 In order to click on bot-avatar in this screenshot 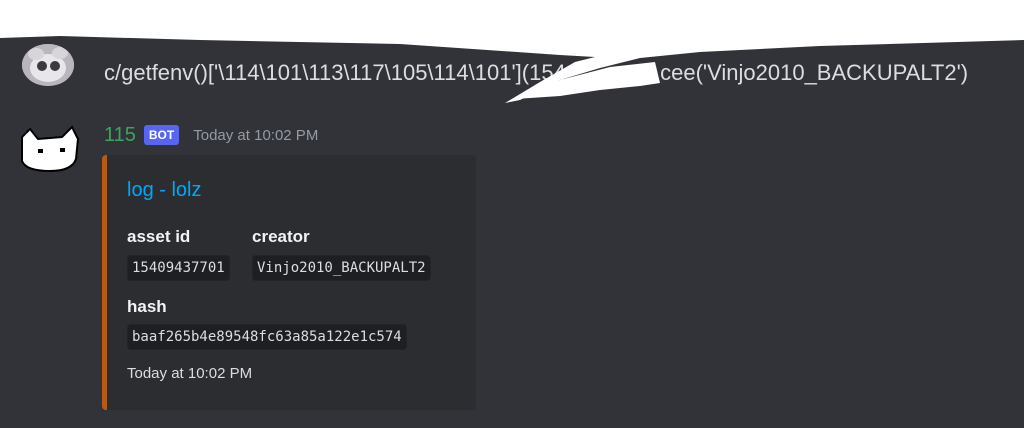, I will do `click(49, 149)`.